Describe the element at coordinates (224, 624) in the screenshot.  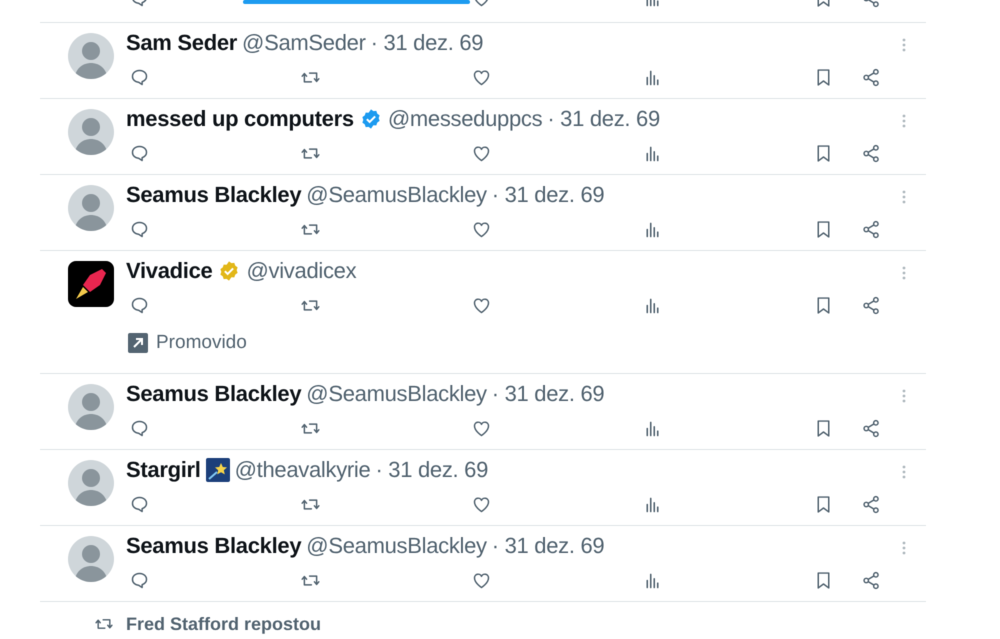
I see `repost-label: Fred Stafford repostou` at that location.